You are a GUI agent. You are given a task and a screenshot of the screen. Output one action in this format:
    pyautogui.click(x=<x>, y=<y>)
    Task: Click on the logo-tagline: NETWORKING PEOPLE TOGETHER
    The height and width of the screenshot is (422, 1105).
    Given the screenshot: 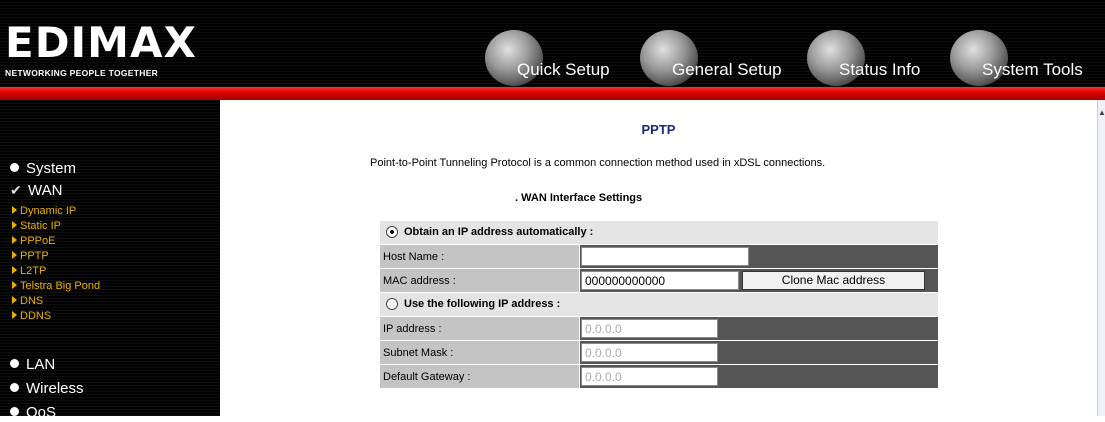 What is the action you would take?
    pyautogui.click(x=82, y=73)
    